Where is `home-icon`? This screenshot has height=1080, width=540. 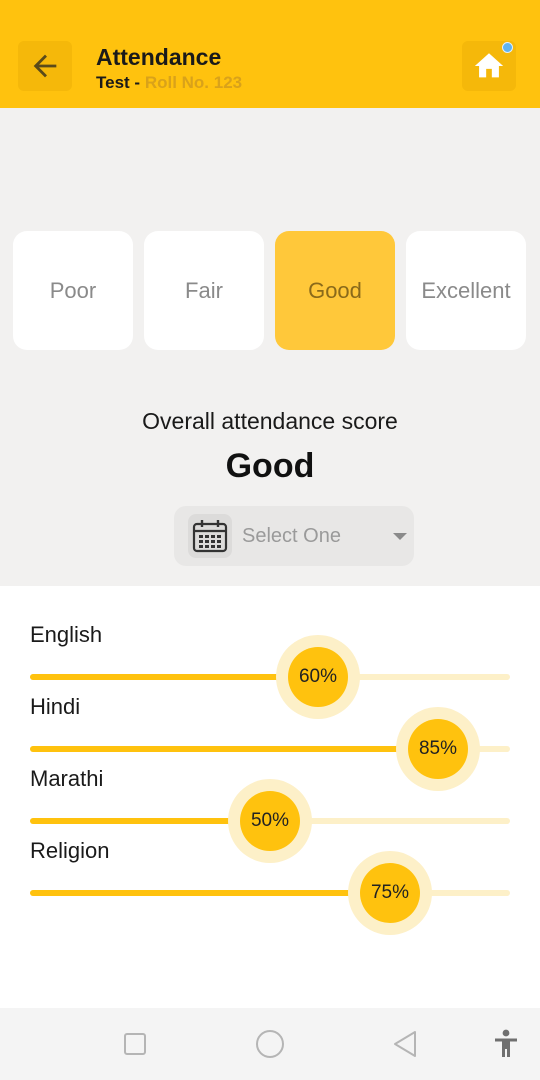
home-icon is located at coordinates (489, 65).